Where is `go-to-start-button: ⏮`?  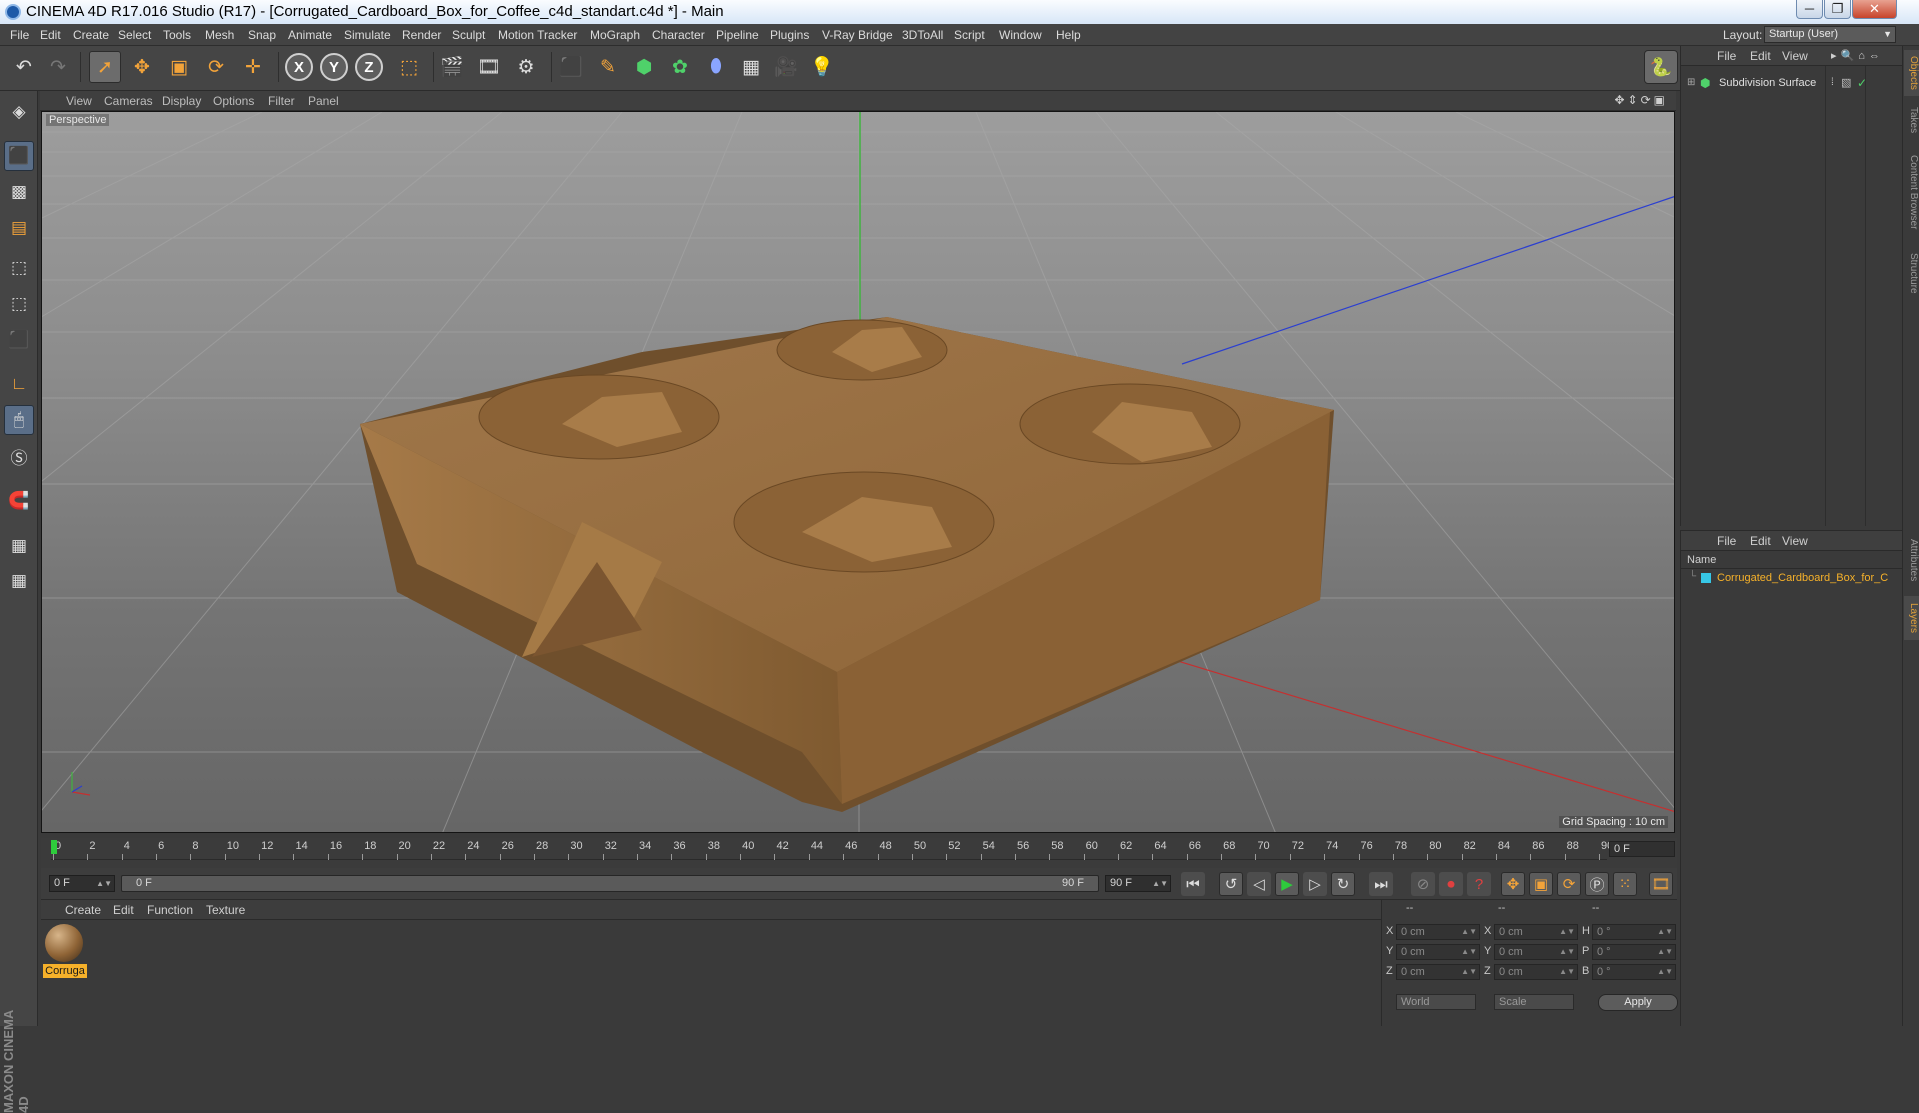 go-to-start-button: ⏮ is located at coordinates (1193, 884).